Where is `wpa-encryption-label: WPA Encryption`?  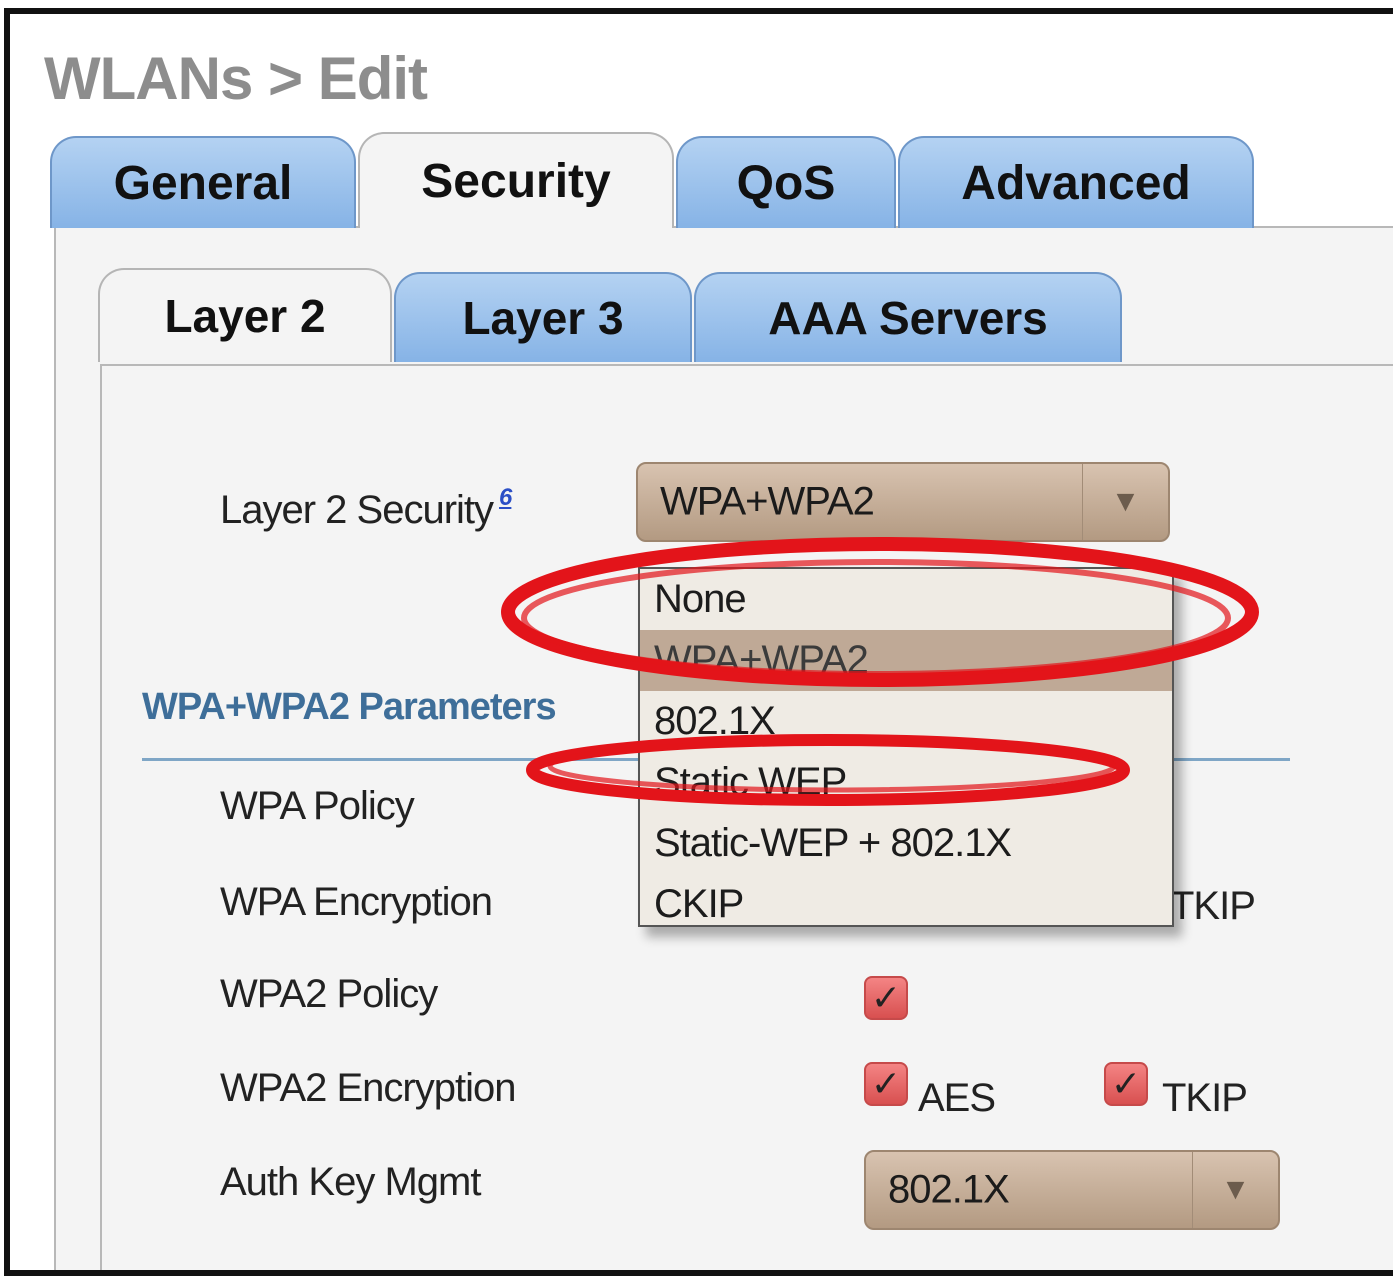
wpa-encryption-label: WPA Encryption is located at coordinates (356, 902).